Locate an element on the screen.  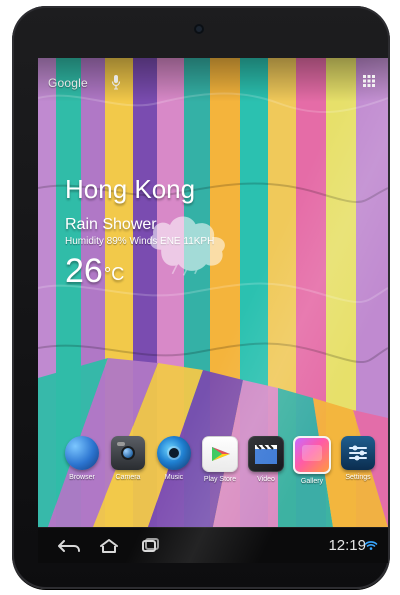
apps-grid-icon is located at coordinates (369, 81).